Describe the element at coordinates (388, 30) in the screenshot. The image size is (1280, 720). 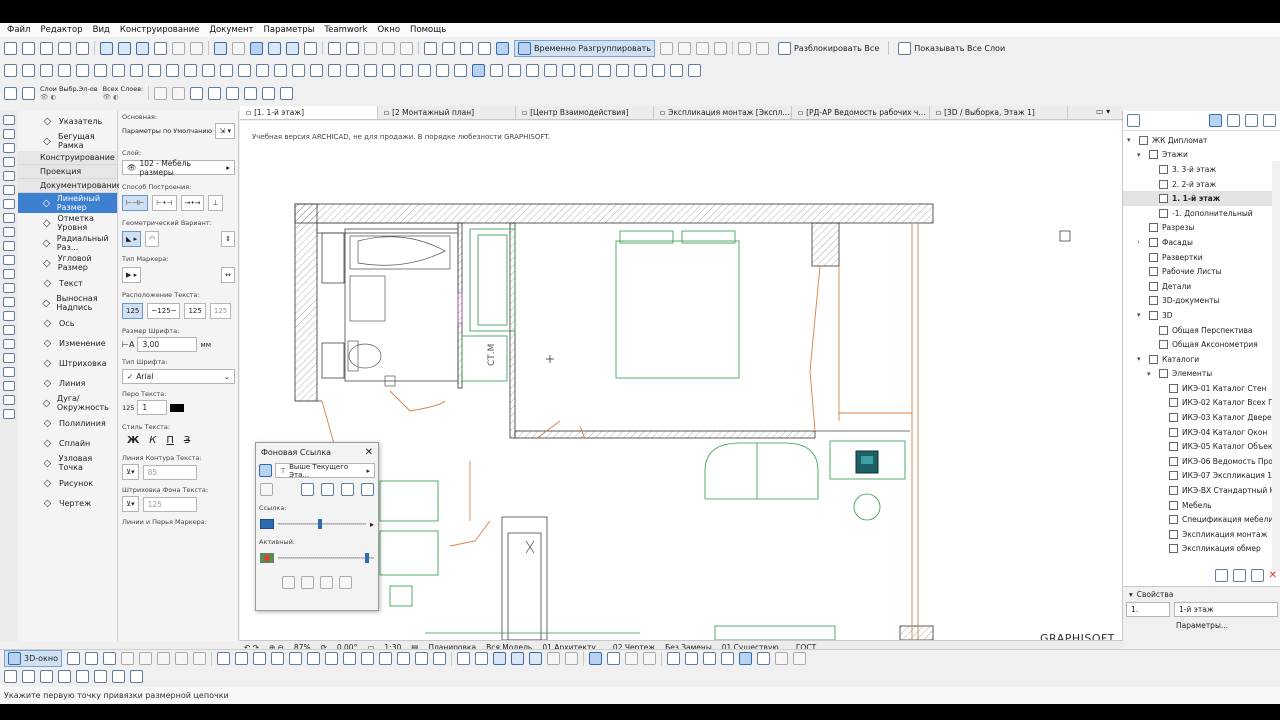
I see `menu-item-7: Окно` at that location.